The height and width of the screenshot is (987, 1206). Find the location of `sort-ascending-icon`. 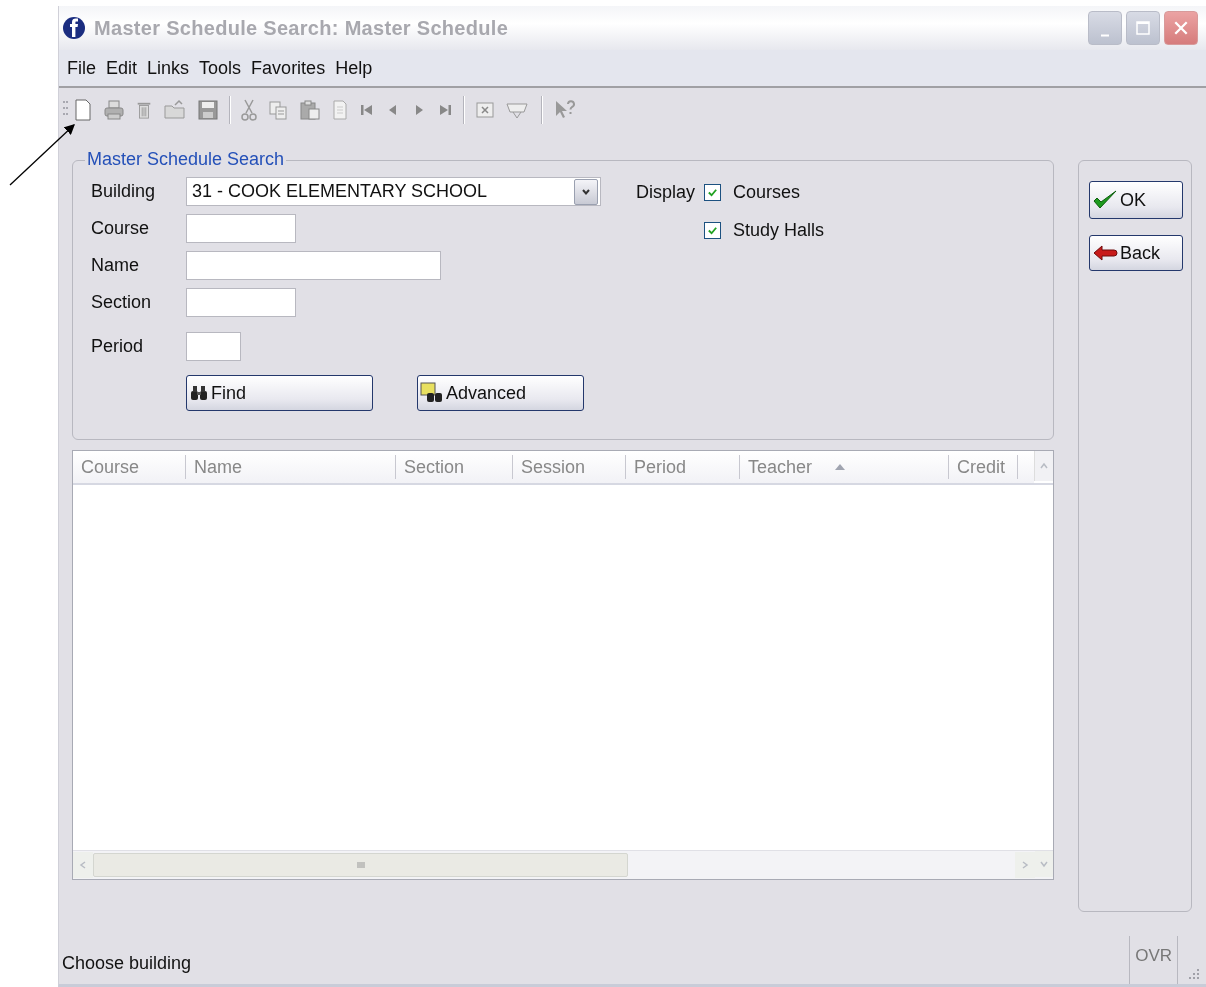

sort-ascending-icon is located at coordinates (840, 467).